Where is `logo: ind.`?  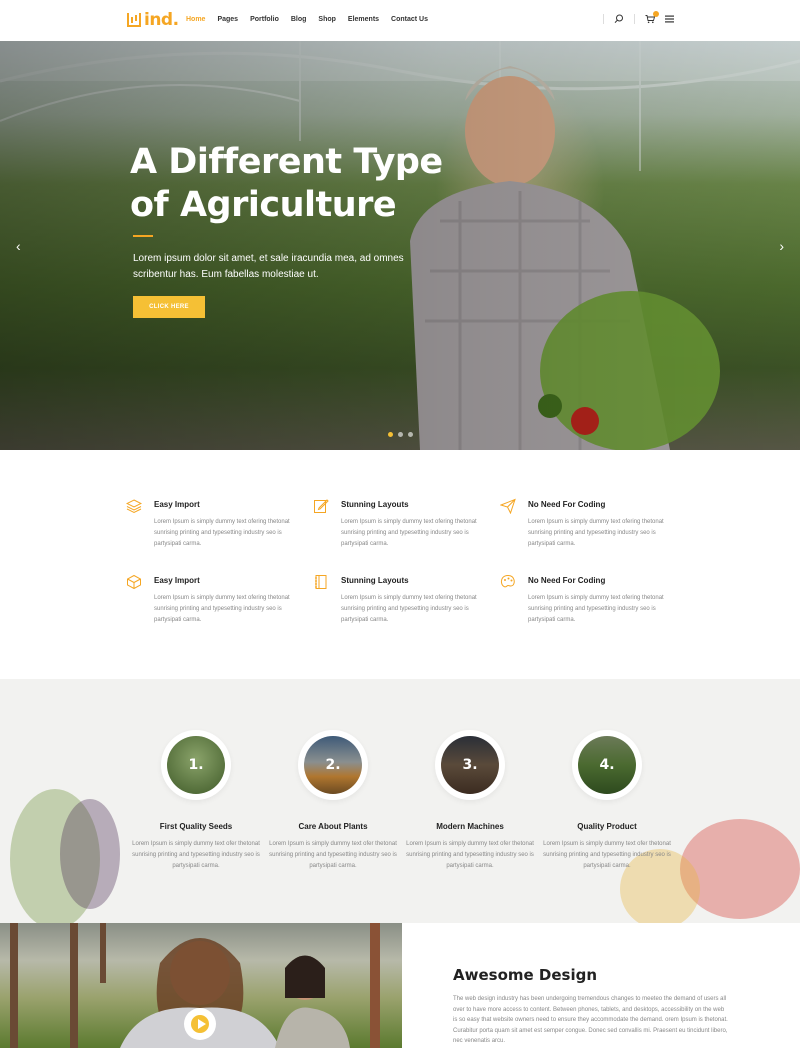 logo: ind. is located at coordinates (153, 20).